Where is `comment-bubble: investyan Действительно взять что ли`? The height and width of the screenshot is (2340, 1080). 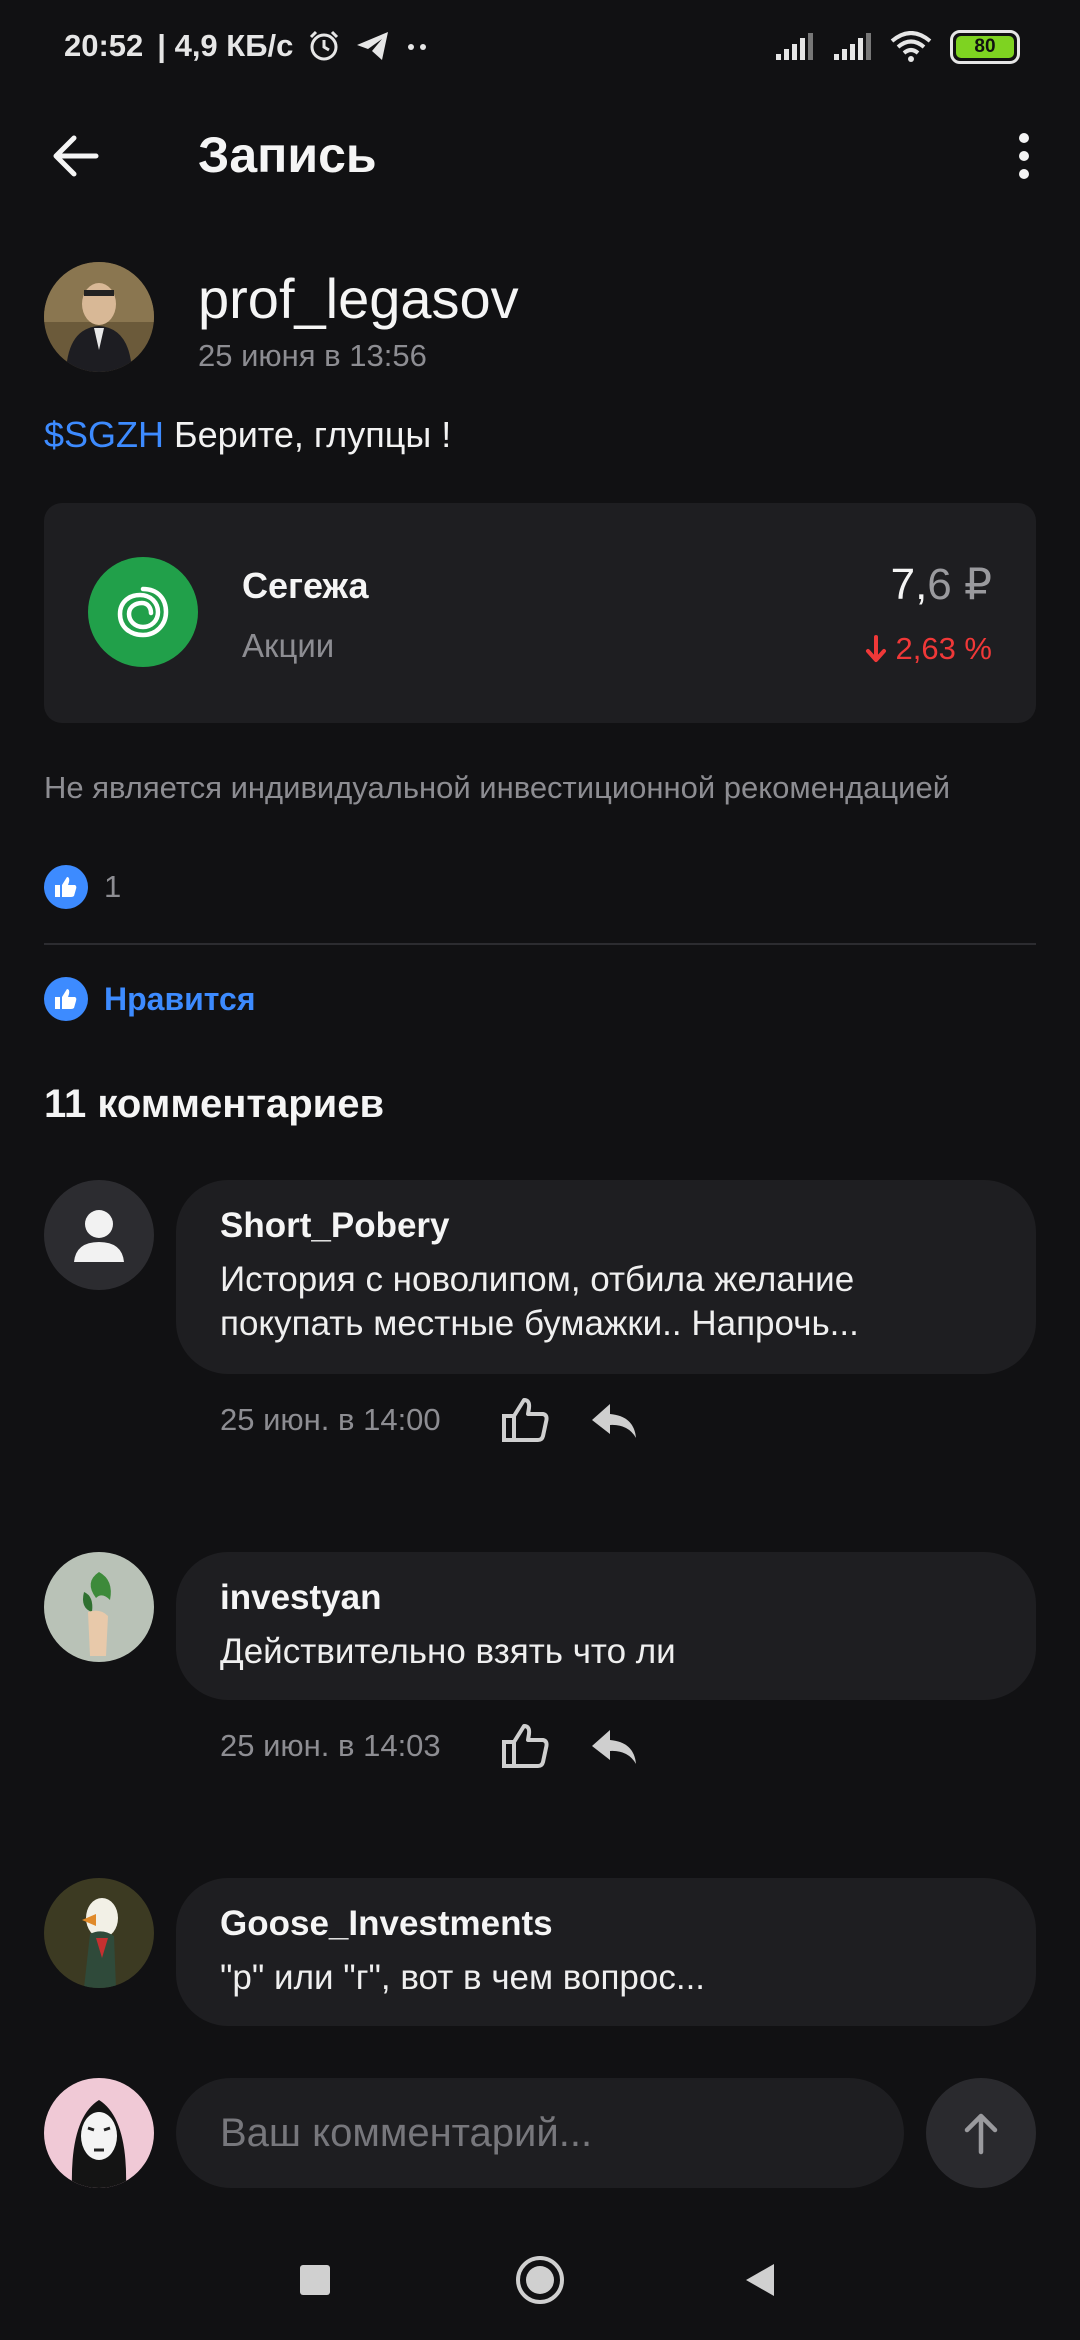 comment-bubble: investyan Действительно взять что ли is located at coordinates (606, 1626).